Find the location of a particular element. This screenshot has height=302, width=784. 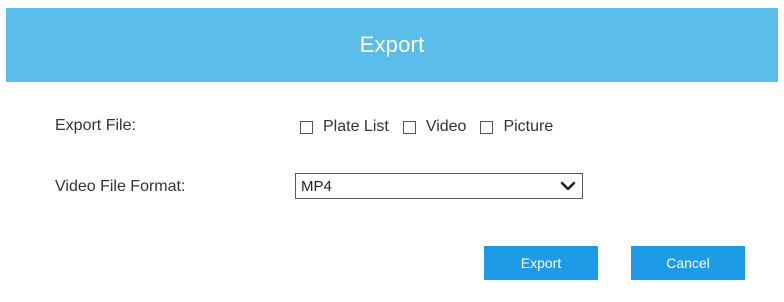

export-button: Export is located at coordinates (541, 263).